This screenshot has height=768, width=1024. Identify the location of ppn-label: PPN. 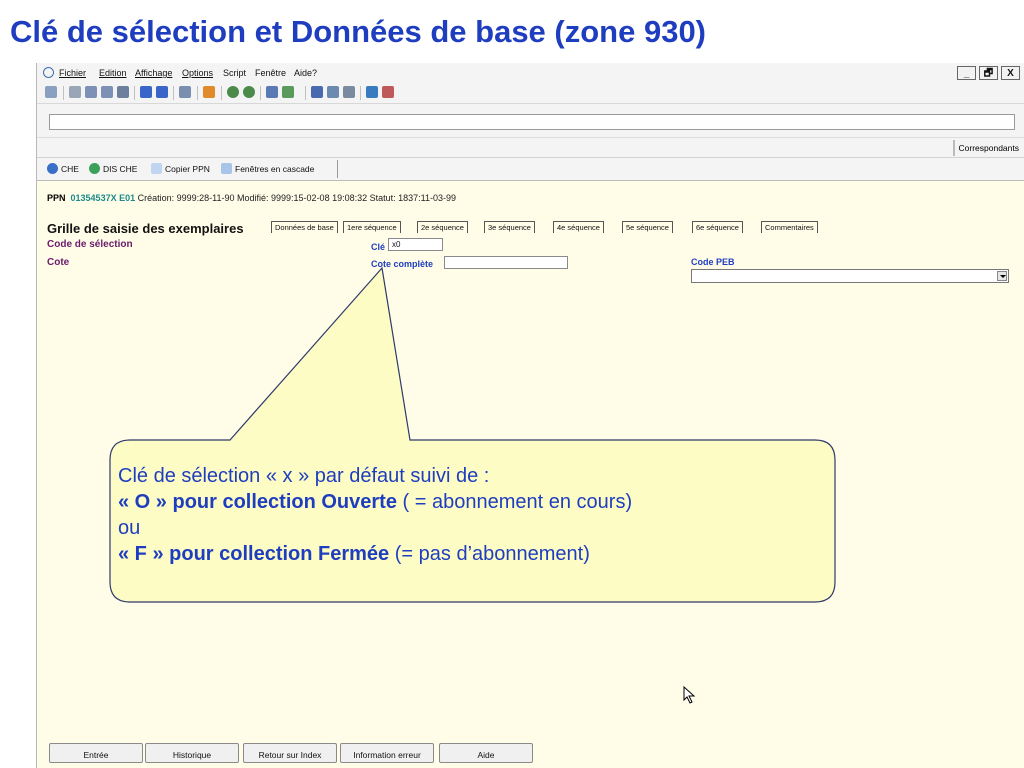
(56, 198).